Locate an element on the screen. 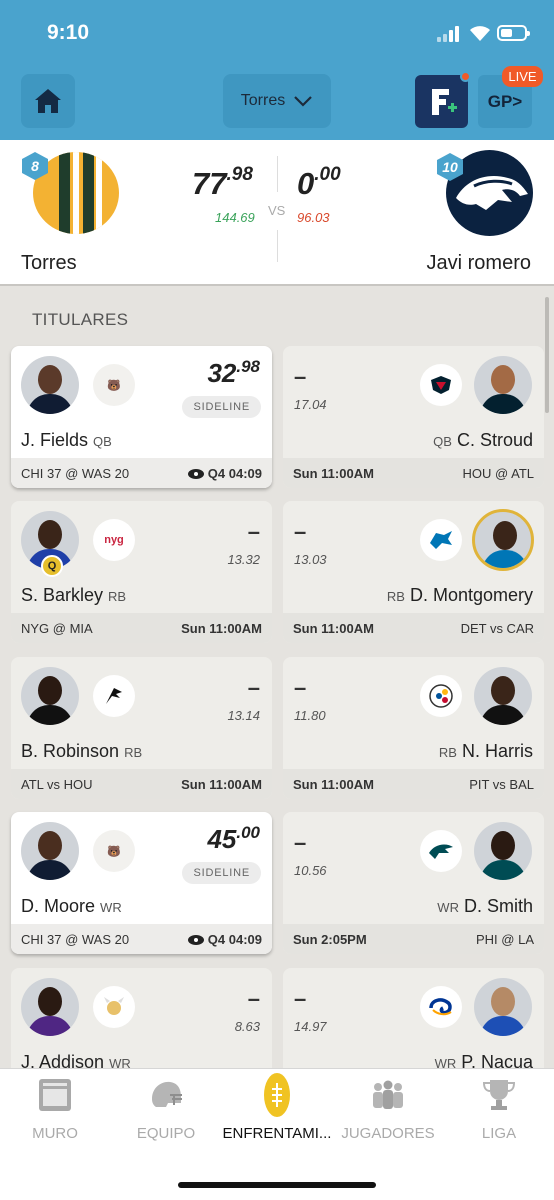  projection-right: 96.03 is located at coordinates (313, 217).